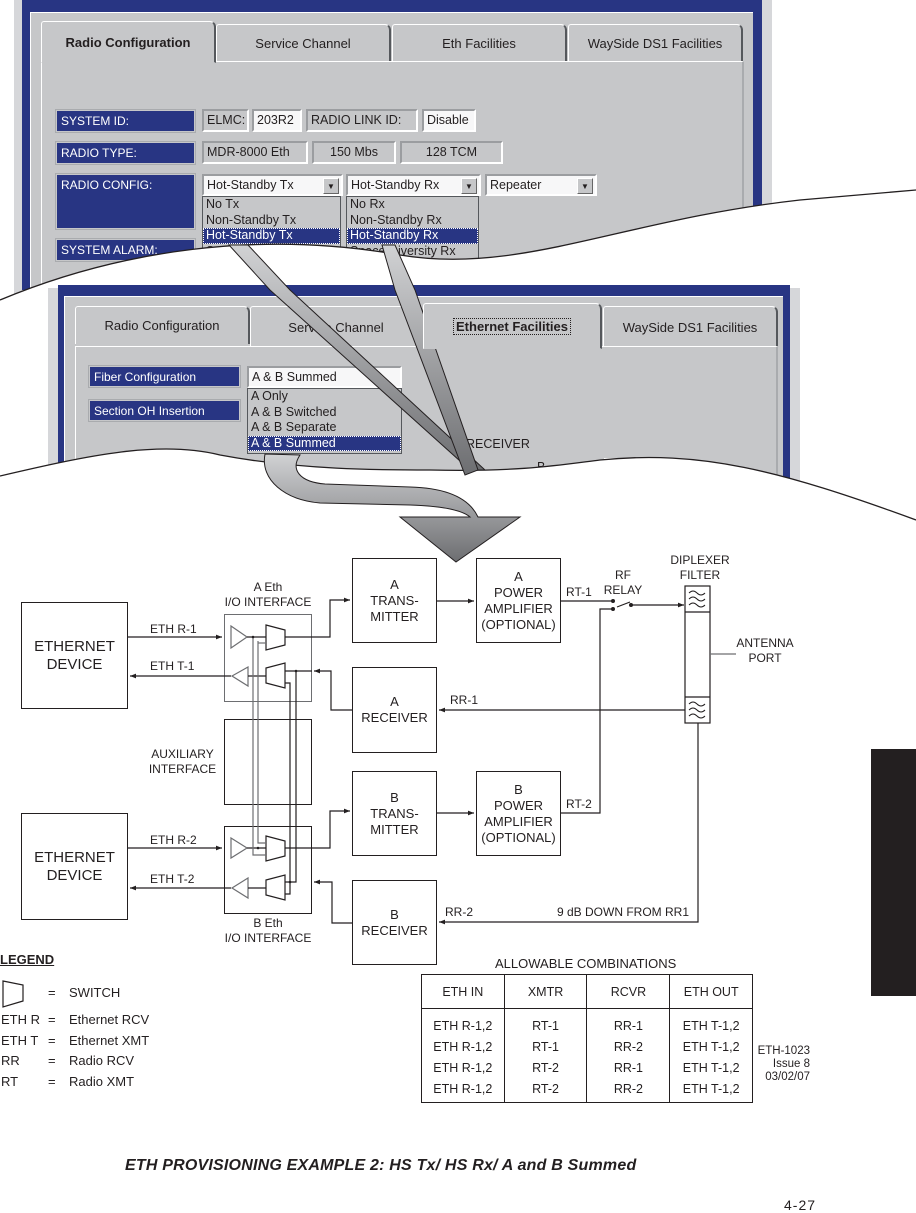 This screenshot has width=916, height=1213. Describe the element at coordinates (787, 1077) in the screenshot. I see `doc-id-date: 03/02/07` at that location.